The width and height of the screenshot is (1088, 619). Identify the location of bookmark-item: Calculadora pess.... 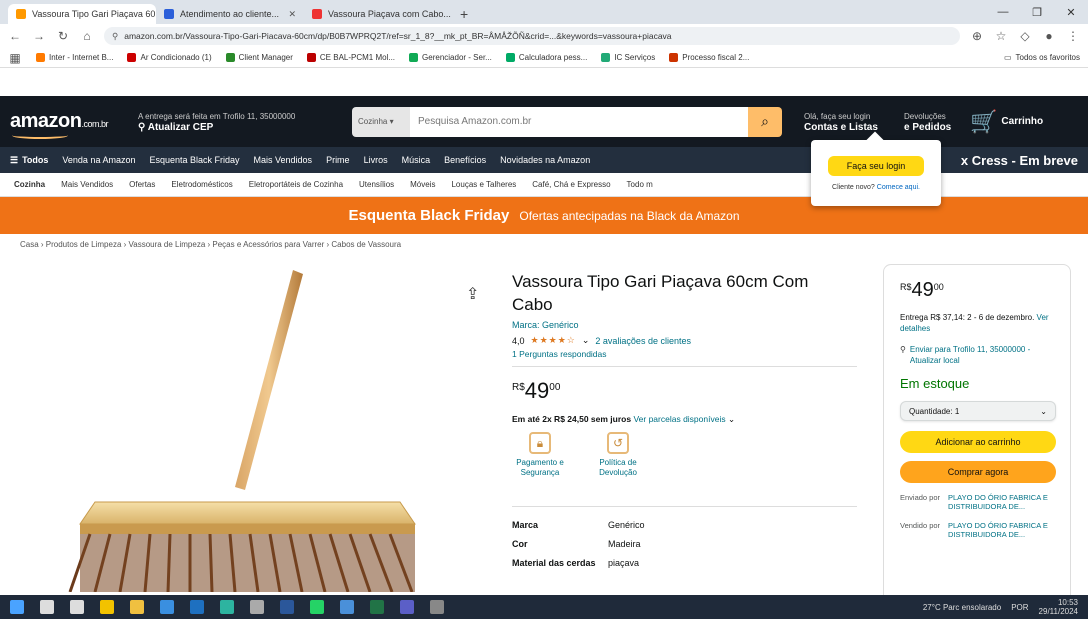
(546, 57).